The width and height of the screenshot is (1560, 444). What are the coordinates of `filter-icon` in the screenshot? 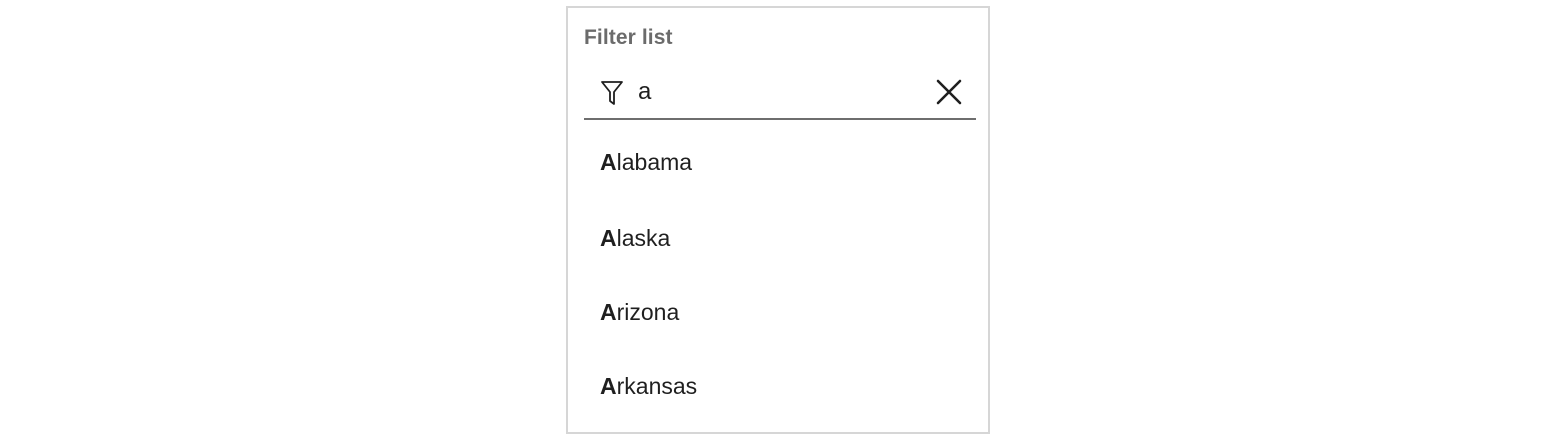 It's located at (612, 93).